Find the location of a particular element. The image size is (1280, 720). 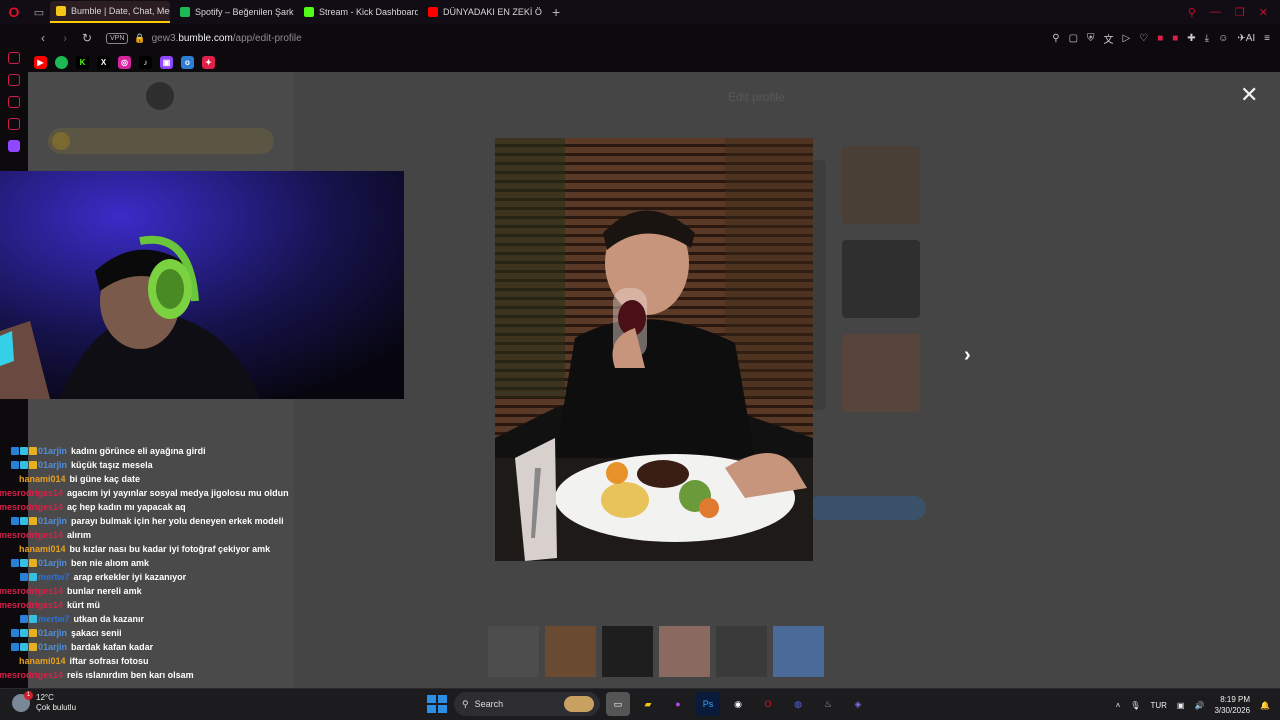

minimize-icon: — is located at coordinates (1215, 12).